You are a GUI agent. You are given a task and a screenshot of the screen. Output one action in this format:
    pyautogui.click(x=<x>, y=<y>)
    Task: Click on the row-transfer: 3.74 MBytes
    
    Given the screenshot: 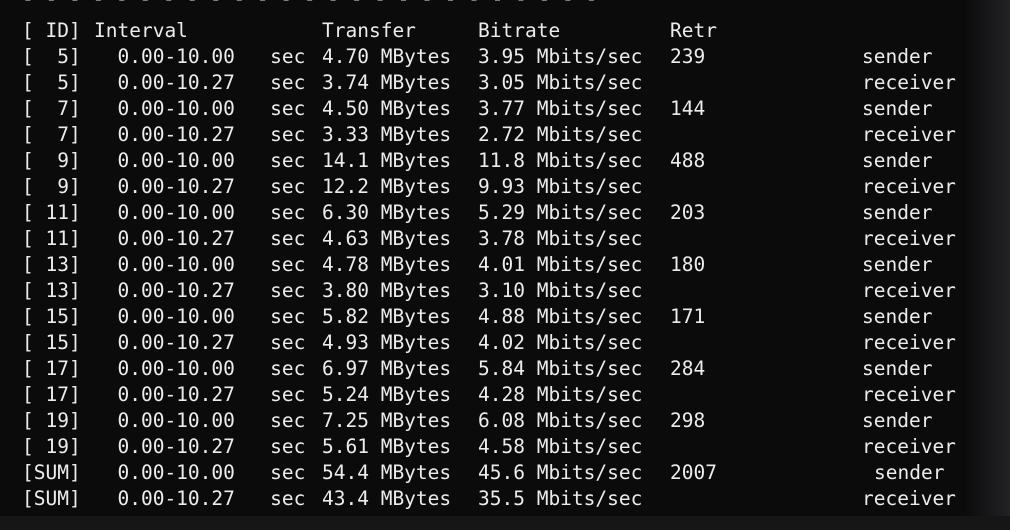 What is the action you would take?
    pyautogui.click(x=387, y=82)
    